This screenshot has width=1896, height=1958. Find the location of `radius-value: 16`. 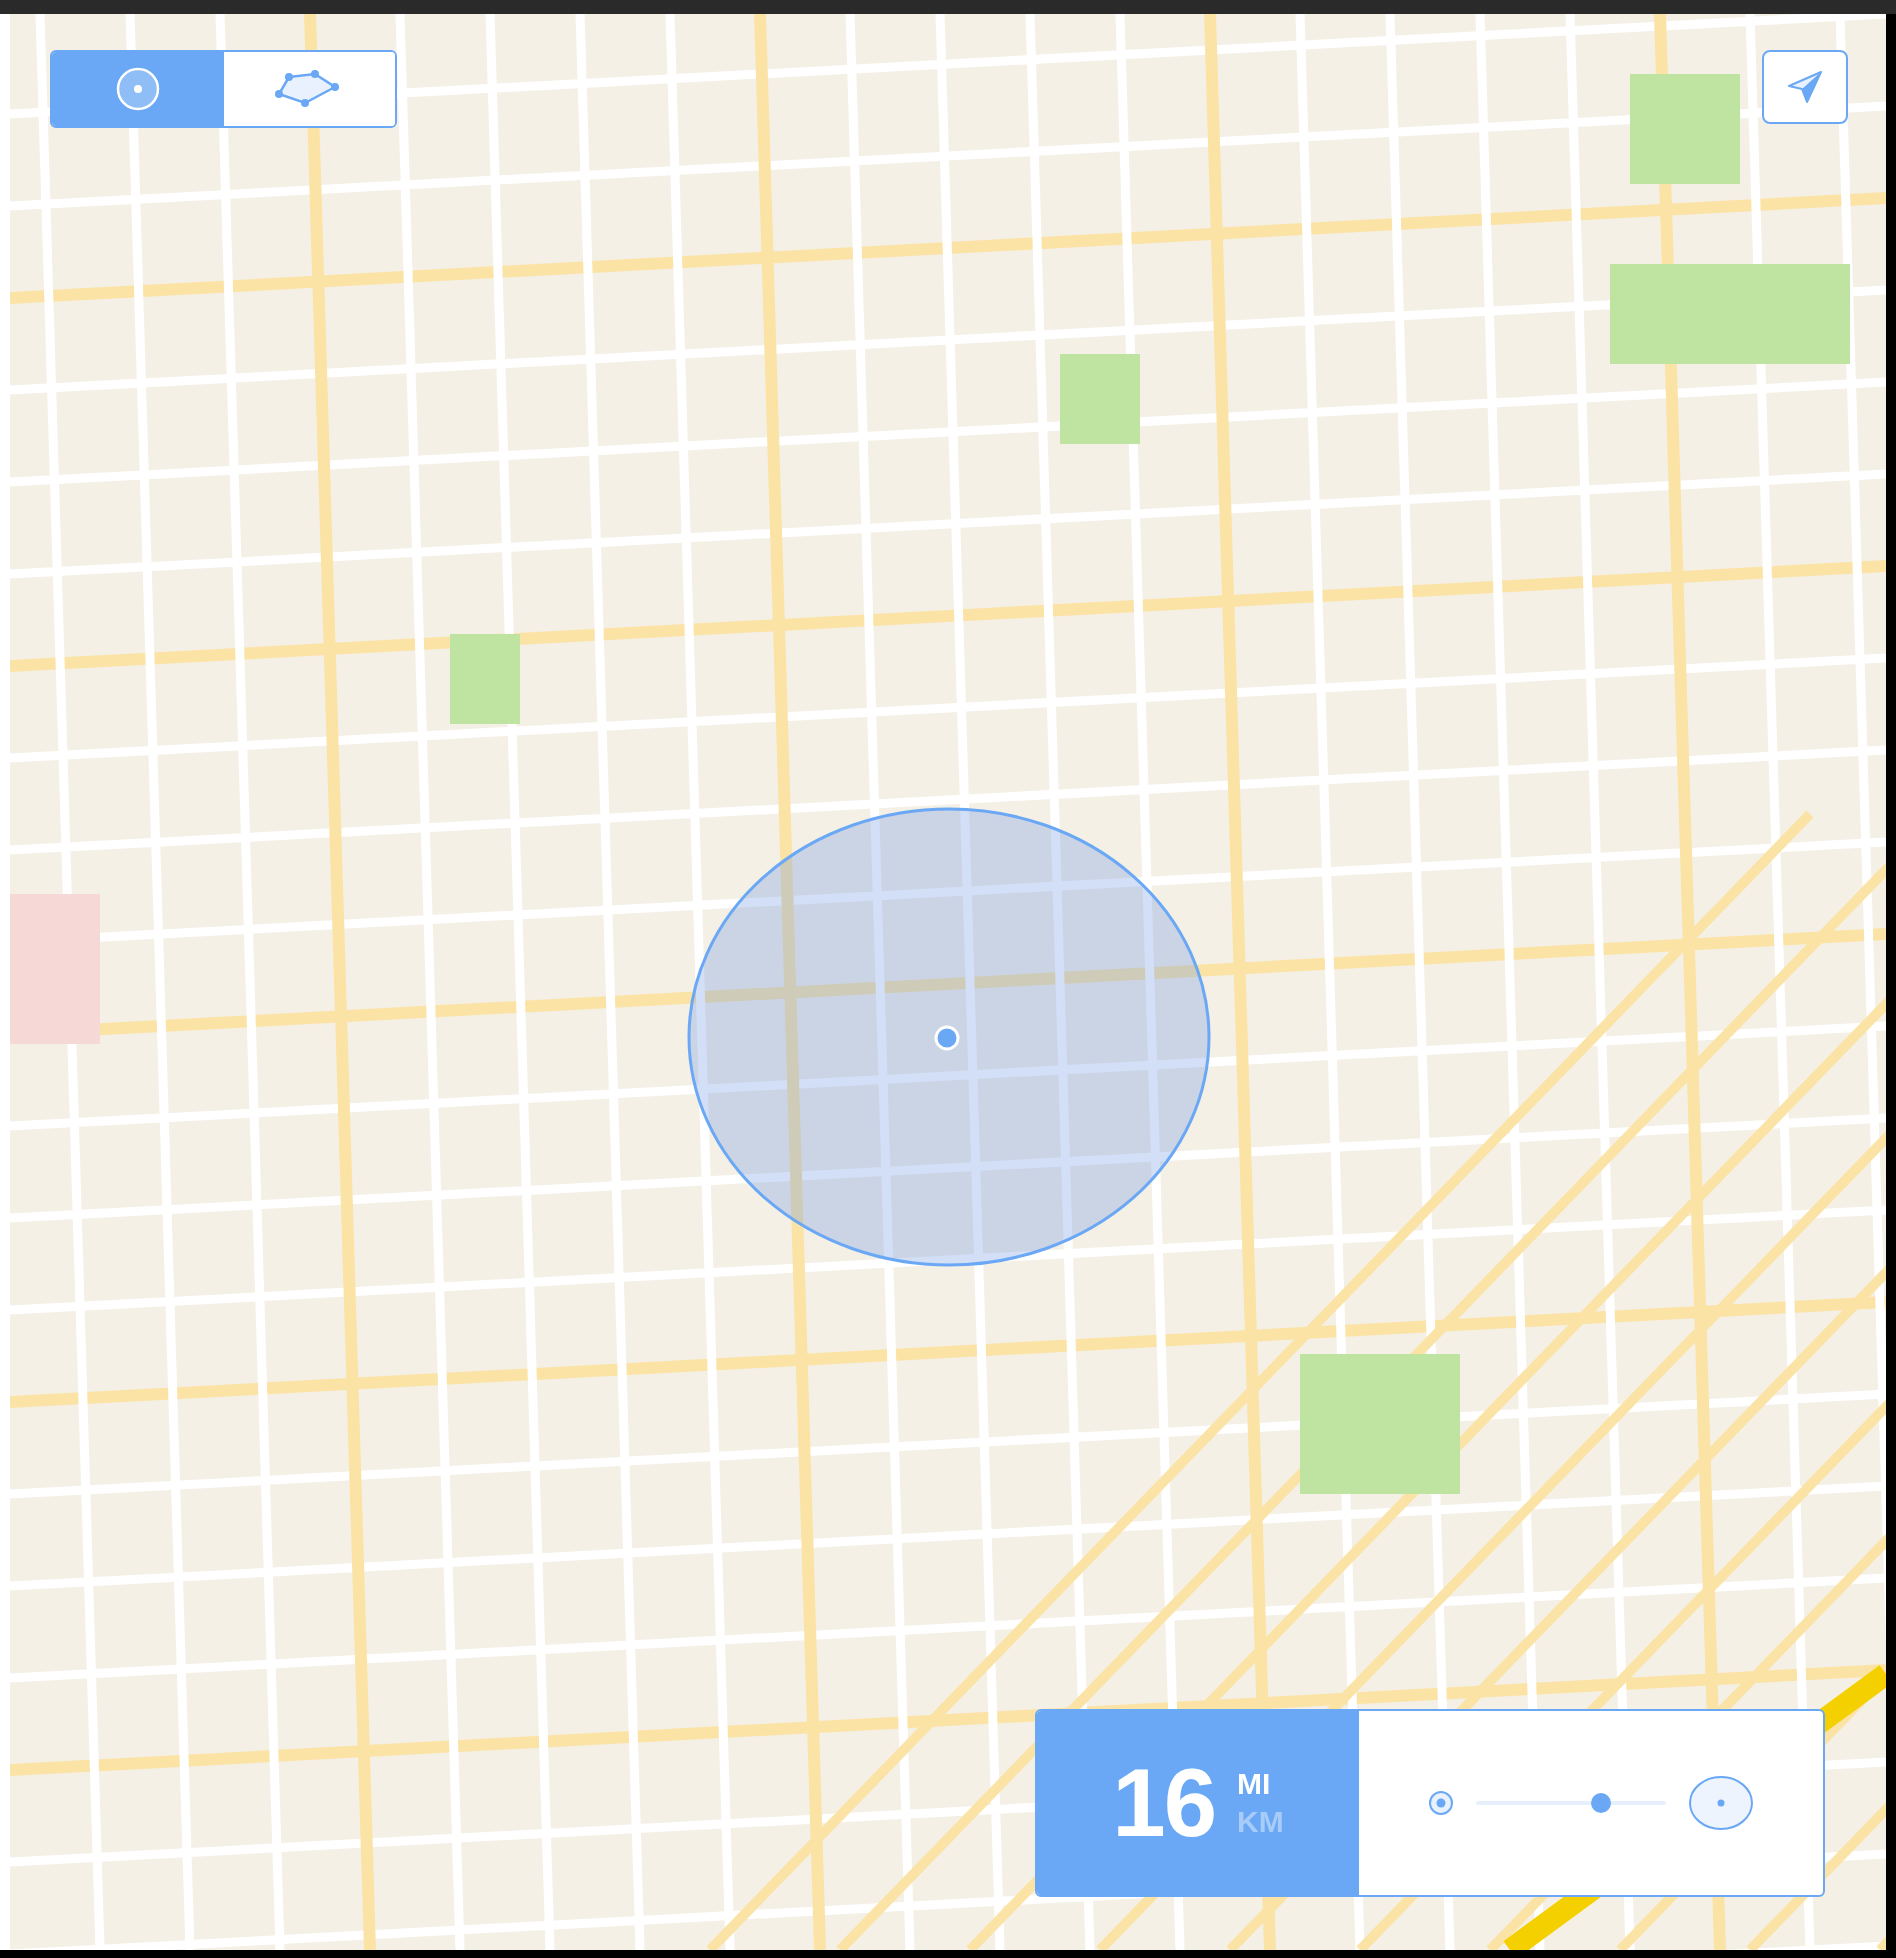

radius-value: 16 is located at coordinates (1164, 1803).